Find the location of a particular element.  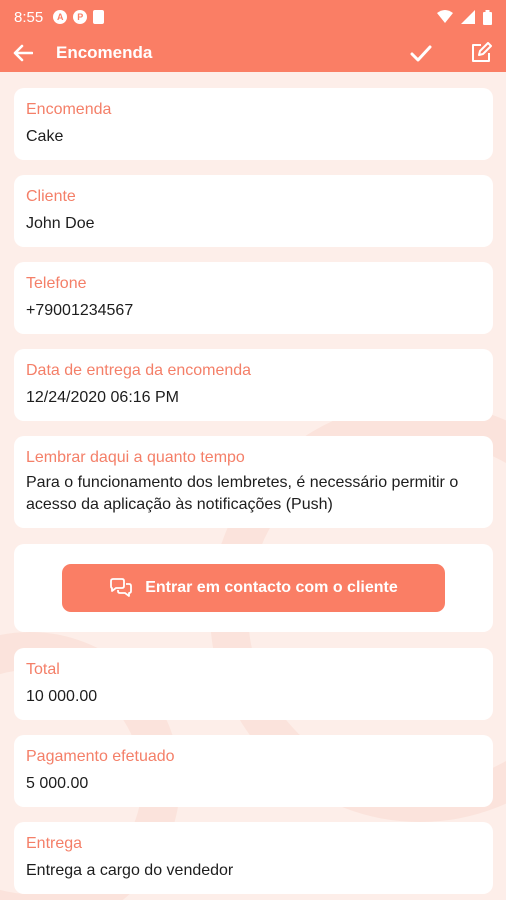

contact-client-button: Entrar em contacto com o cliente is located at coordinates (253, 588).